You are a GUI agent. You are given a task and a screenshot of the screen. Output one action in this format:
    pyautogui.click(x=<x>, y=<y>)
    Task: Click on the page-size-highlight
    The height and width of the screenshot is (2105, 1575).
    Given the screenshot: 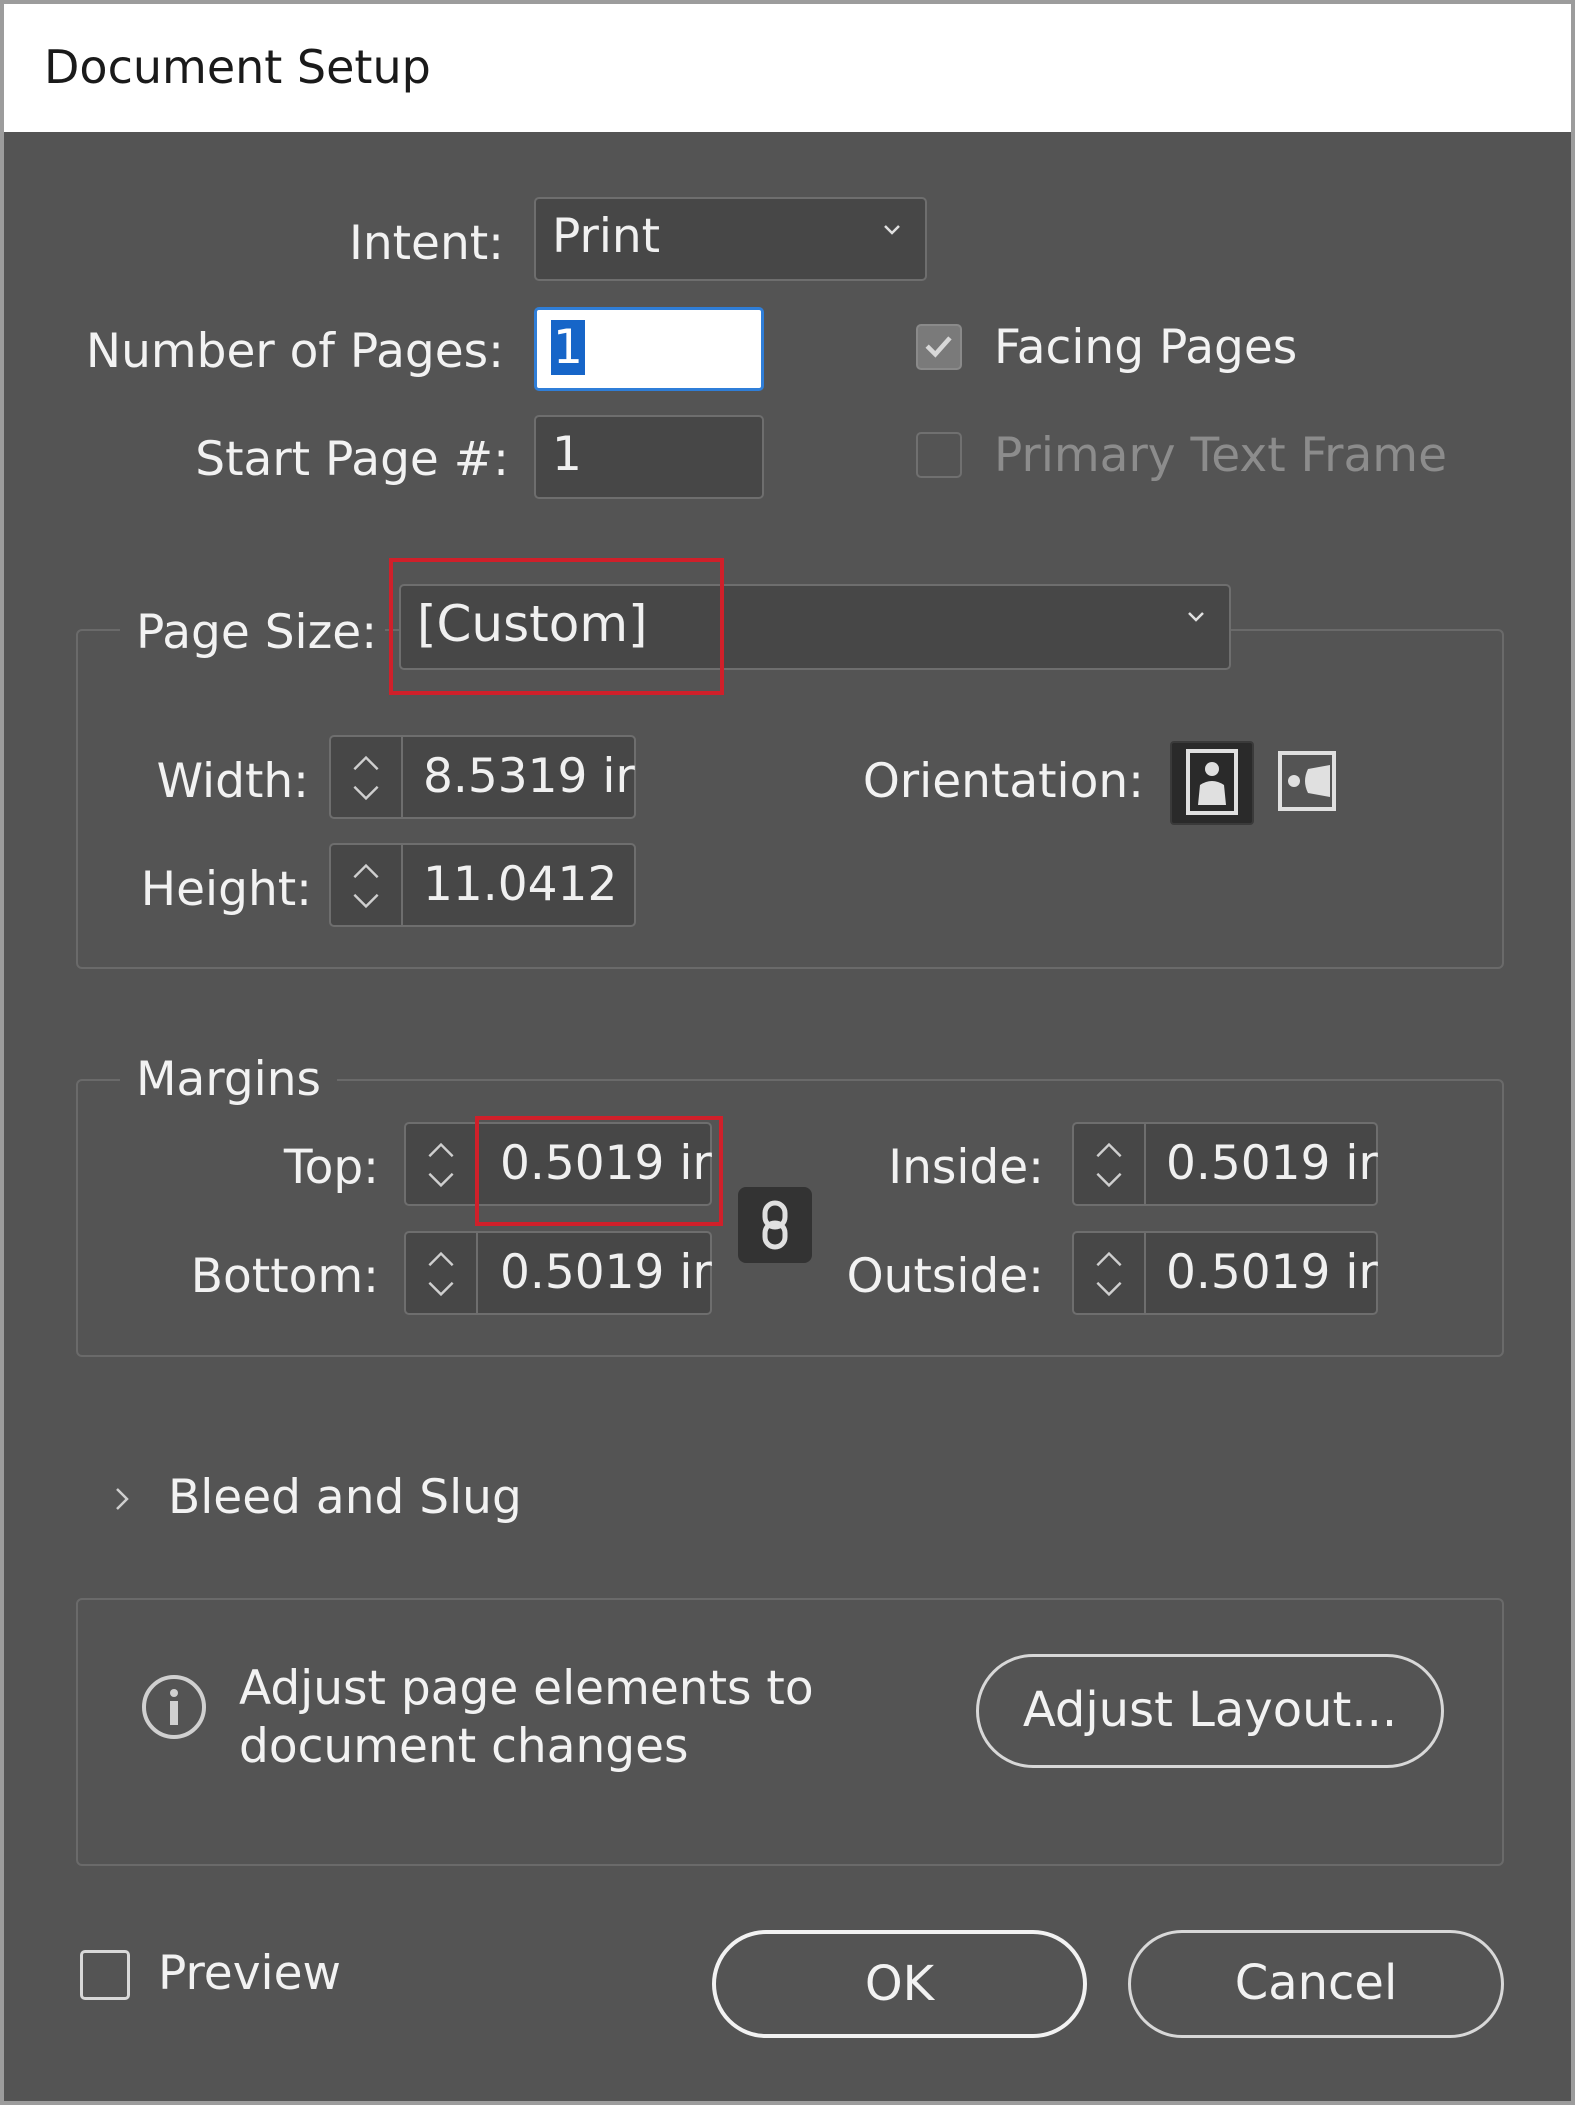 What is the action you would take?
    pyautogui.click(x=556, y=626)
    